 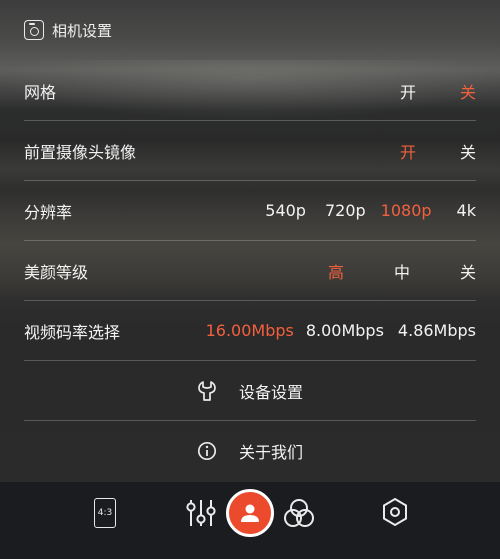 What do you see at coordinates (72, 332) in the screenshot?
I see `setting-label-bitrate: 视频码率选择` at bounding box center [72, 332].